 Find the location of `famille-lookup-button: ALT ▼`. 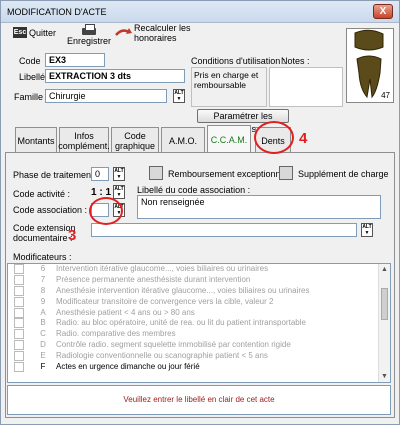

famille-lookup-button: ALT ▼ is located at coordinates (179, 96).